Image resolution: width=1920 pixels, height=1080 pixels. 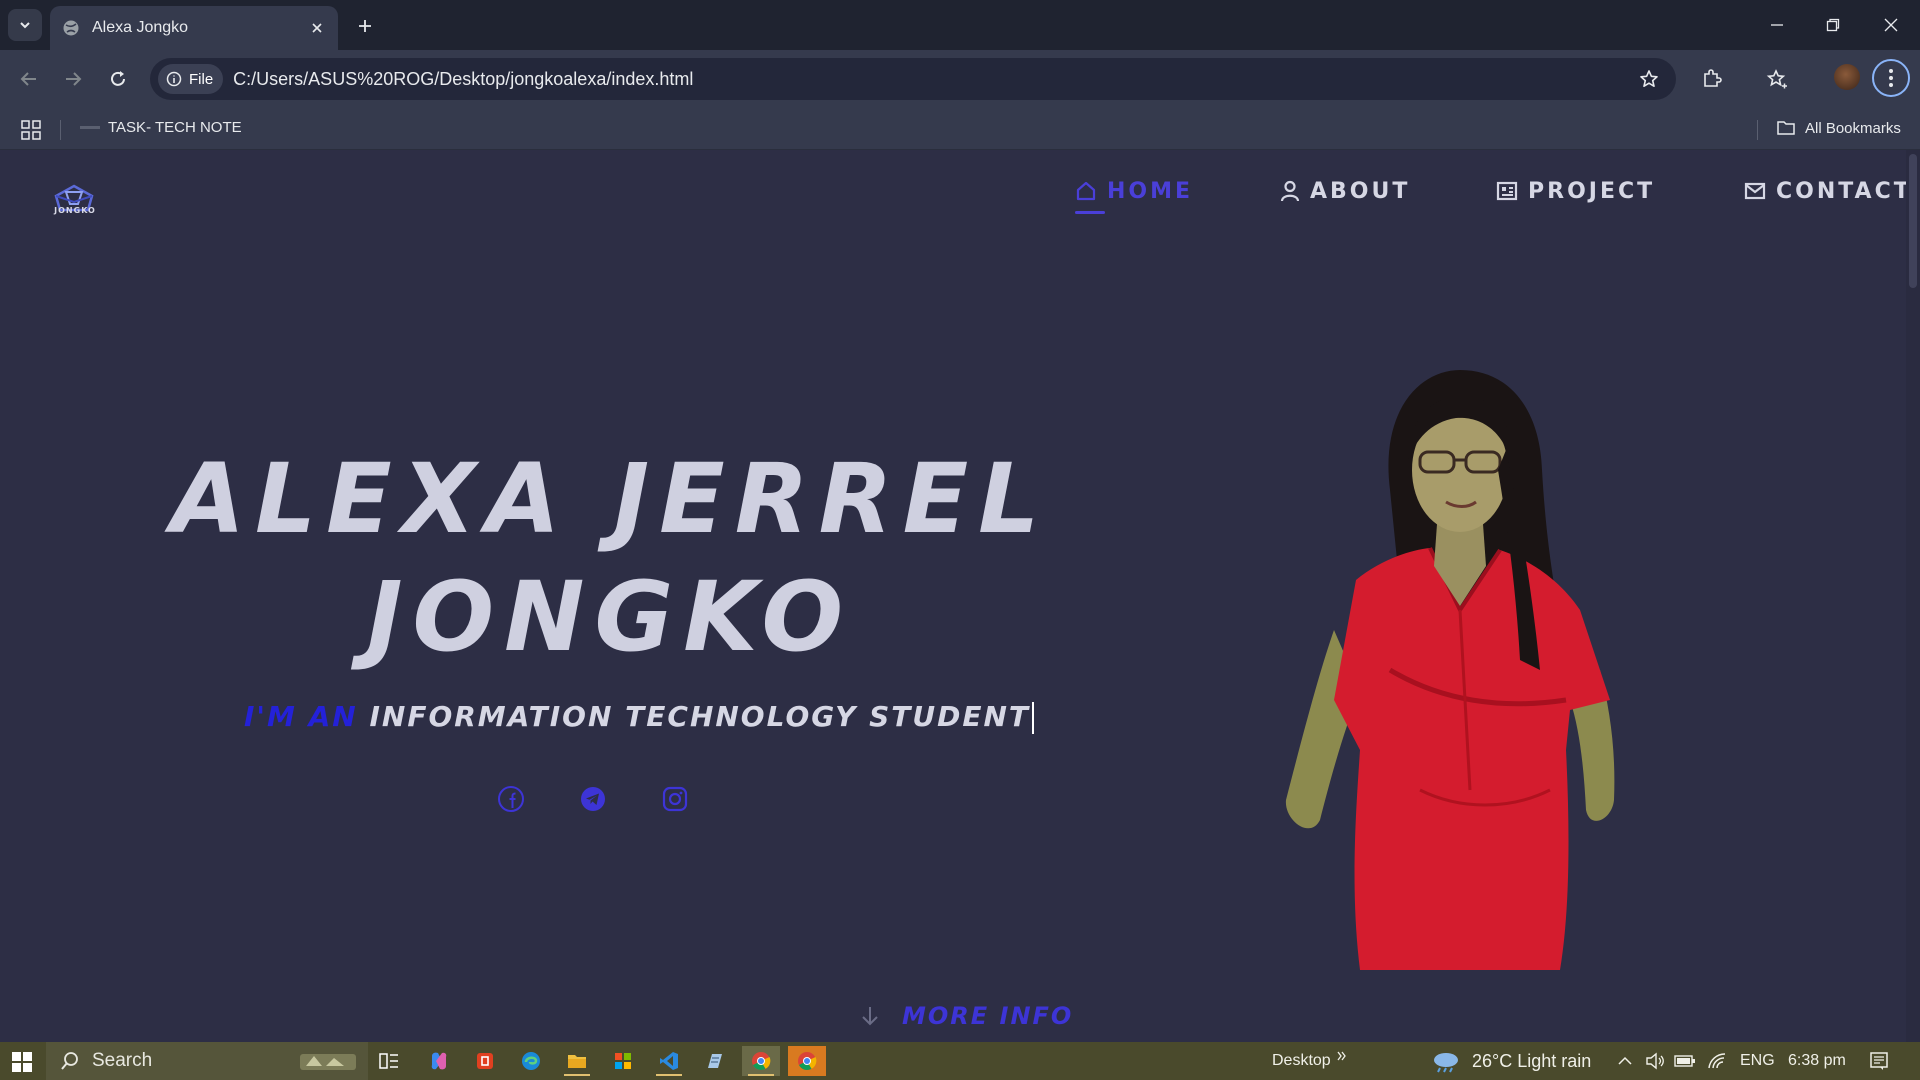 What do you see at coordinates (1891, 25) in the screenshot?
I see `close-window-button` at bounding box center [1891, 25].